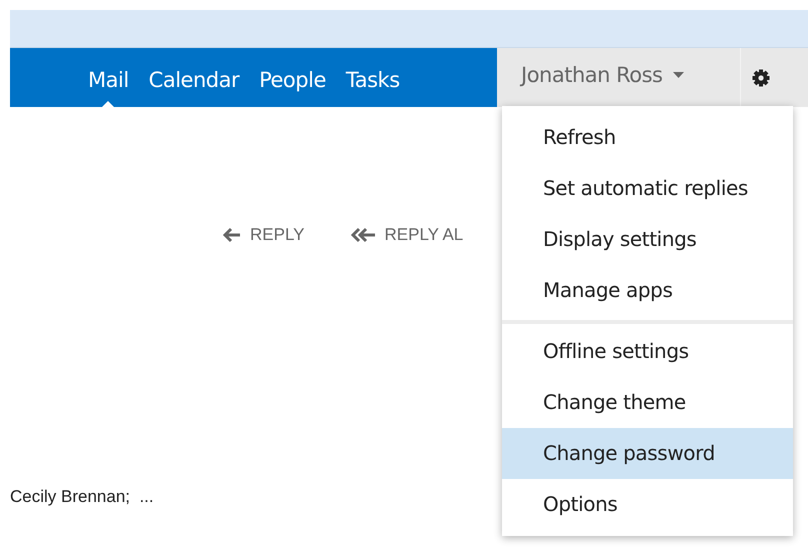  What do you see at coordinates (647, 453) in the screenshot?
I see `menu-item: Change password` at bounding box center [647, 453].